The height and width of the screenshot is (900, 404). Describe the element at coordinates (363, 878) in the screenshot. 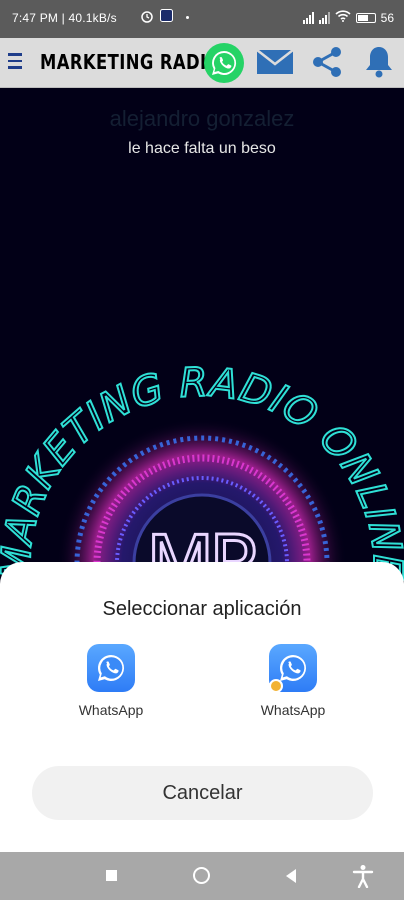

I see `accessibility-icon` at that location.